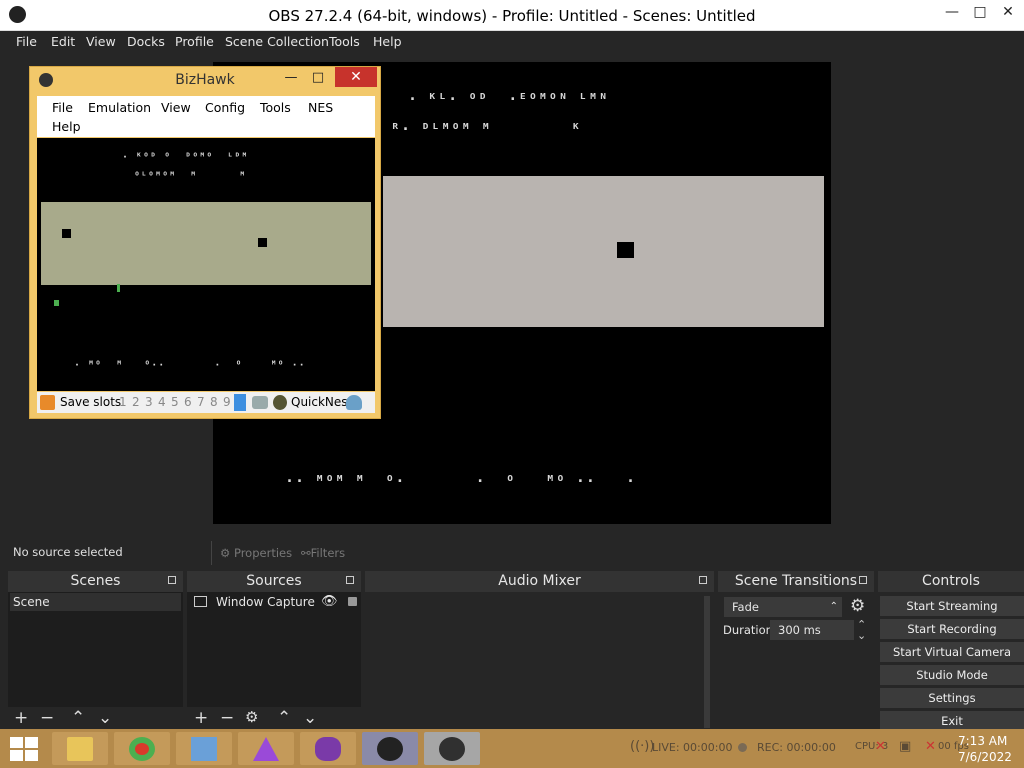 This screenshot has height=768, width=1024. What do you see at coordinates (1008, 12) in the screenshot?
I see `close-button: ✕` at bounding box center [1008, 12].